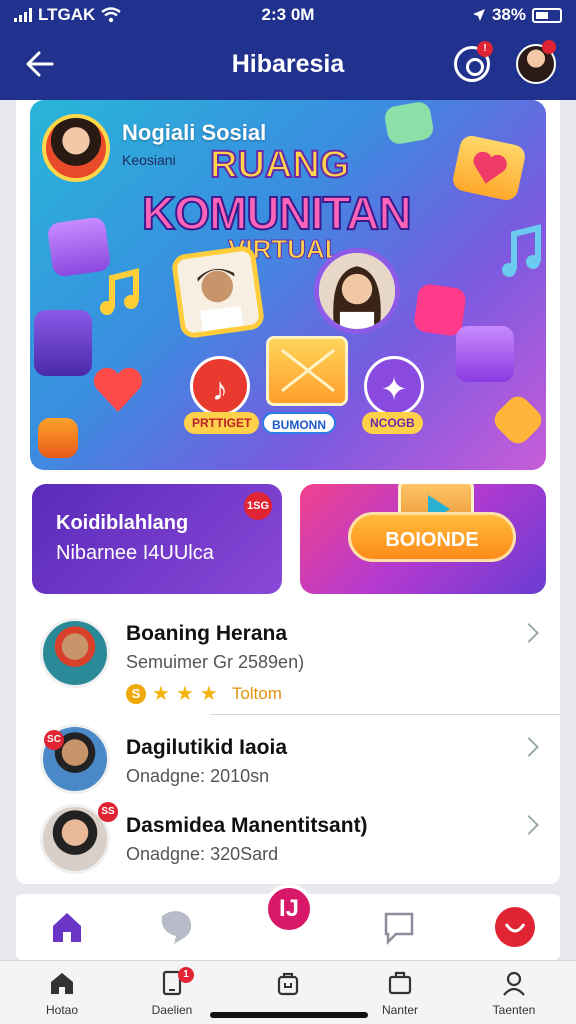 The height and width of the screenshot is (1024, 576). What do you see at coordinates (277, 213) in the screenshot?
I see `hero-title-line2: KOMUNITAN` at bounding box center [277, 213].